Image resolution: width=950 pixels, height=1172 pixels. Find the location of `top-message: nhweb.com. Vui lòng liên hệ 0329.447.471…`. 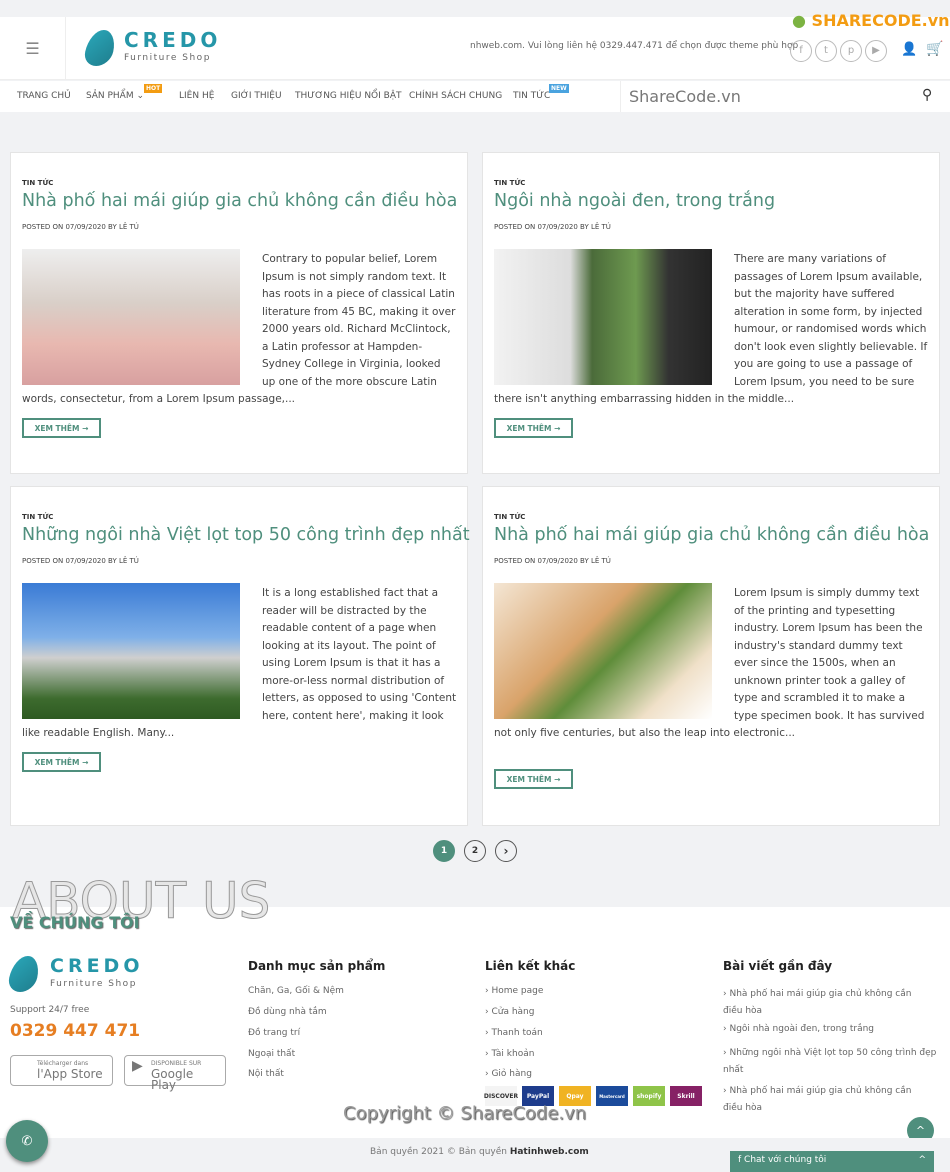

top-message: nhweb.com. Vui lòng liên hệ 0329.447.471… is located at coordinates (634, 46).